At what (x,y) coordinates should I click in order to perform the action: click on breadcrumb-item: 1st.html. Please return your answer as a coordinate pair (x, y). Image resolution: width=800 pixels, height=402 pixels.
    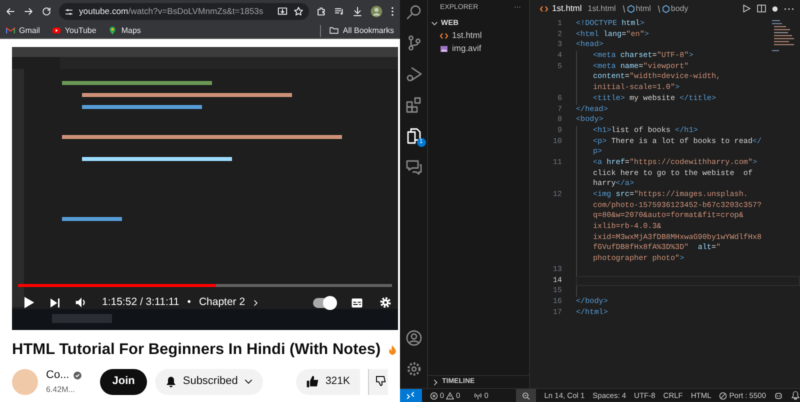
    Looking at the image, I should click on (602, 8).